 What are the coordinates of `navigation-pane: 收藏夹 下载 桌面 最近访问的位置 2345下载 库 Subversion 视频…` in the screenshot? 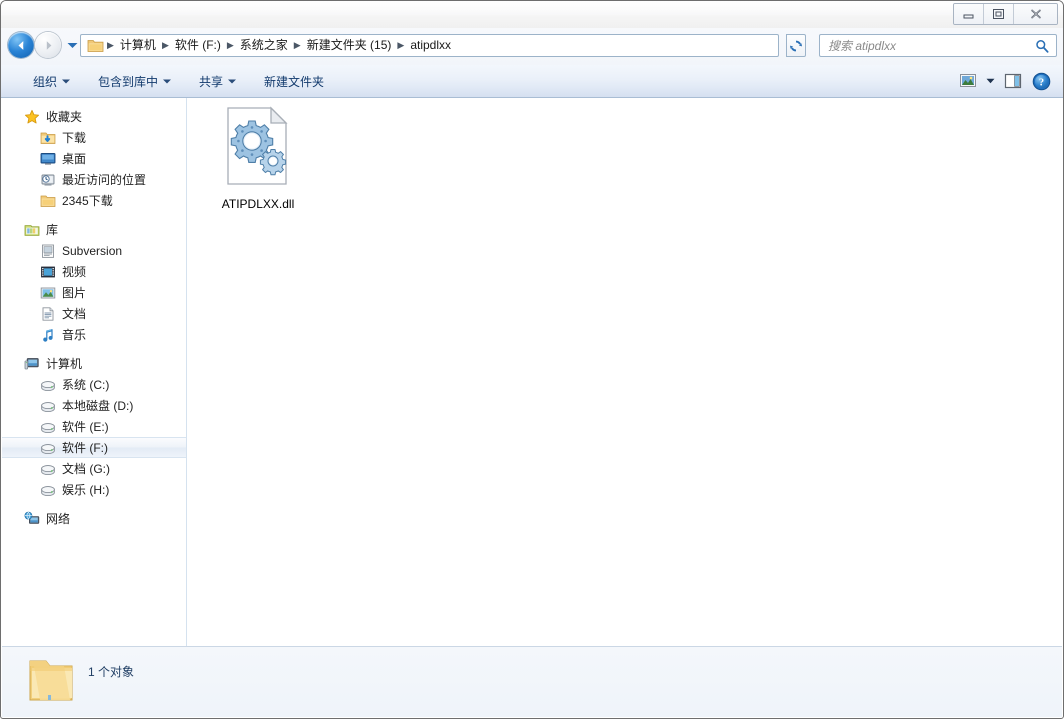 It's located at (94, 372).